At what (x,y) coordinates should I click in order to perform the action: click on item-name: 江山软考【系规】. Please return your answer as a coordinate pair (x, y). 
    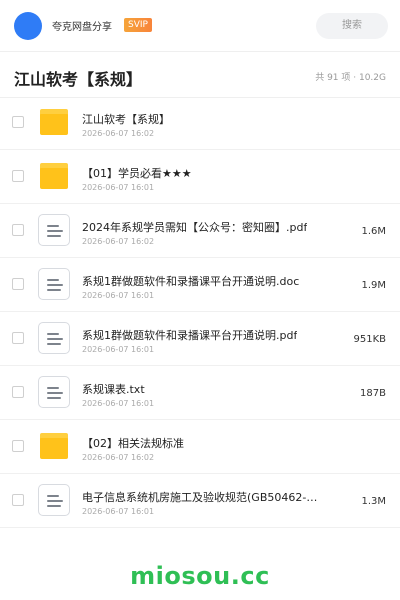
    Looking at the image, I should click on (126, 119).